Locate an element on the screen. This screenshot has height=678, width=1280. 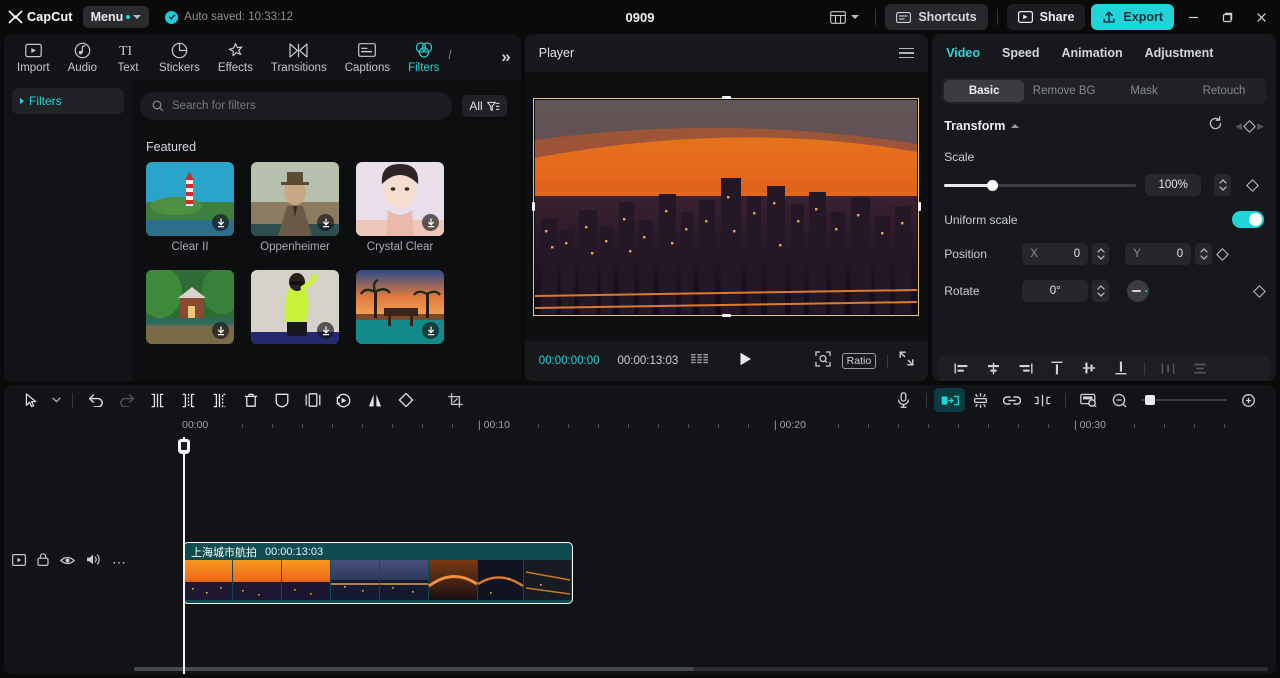
frames-icon is located at coordinates (700, 361).